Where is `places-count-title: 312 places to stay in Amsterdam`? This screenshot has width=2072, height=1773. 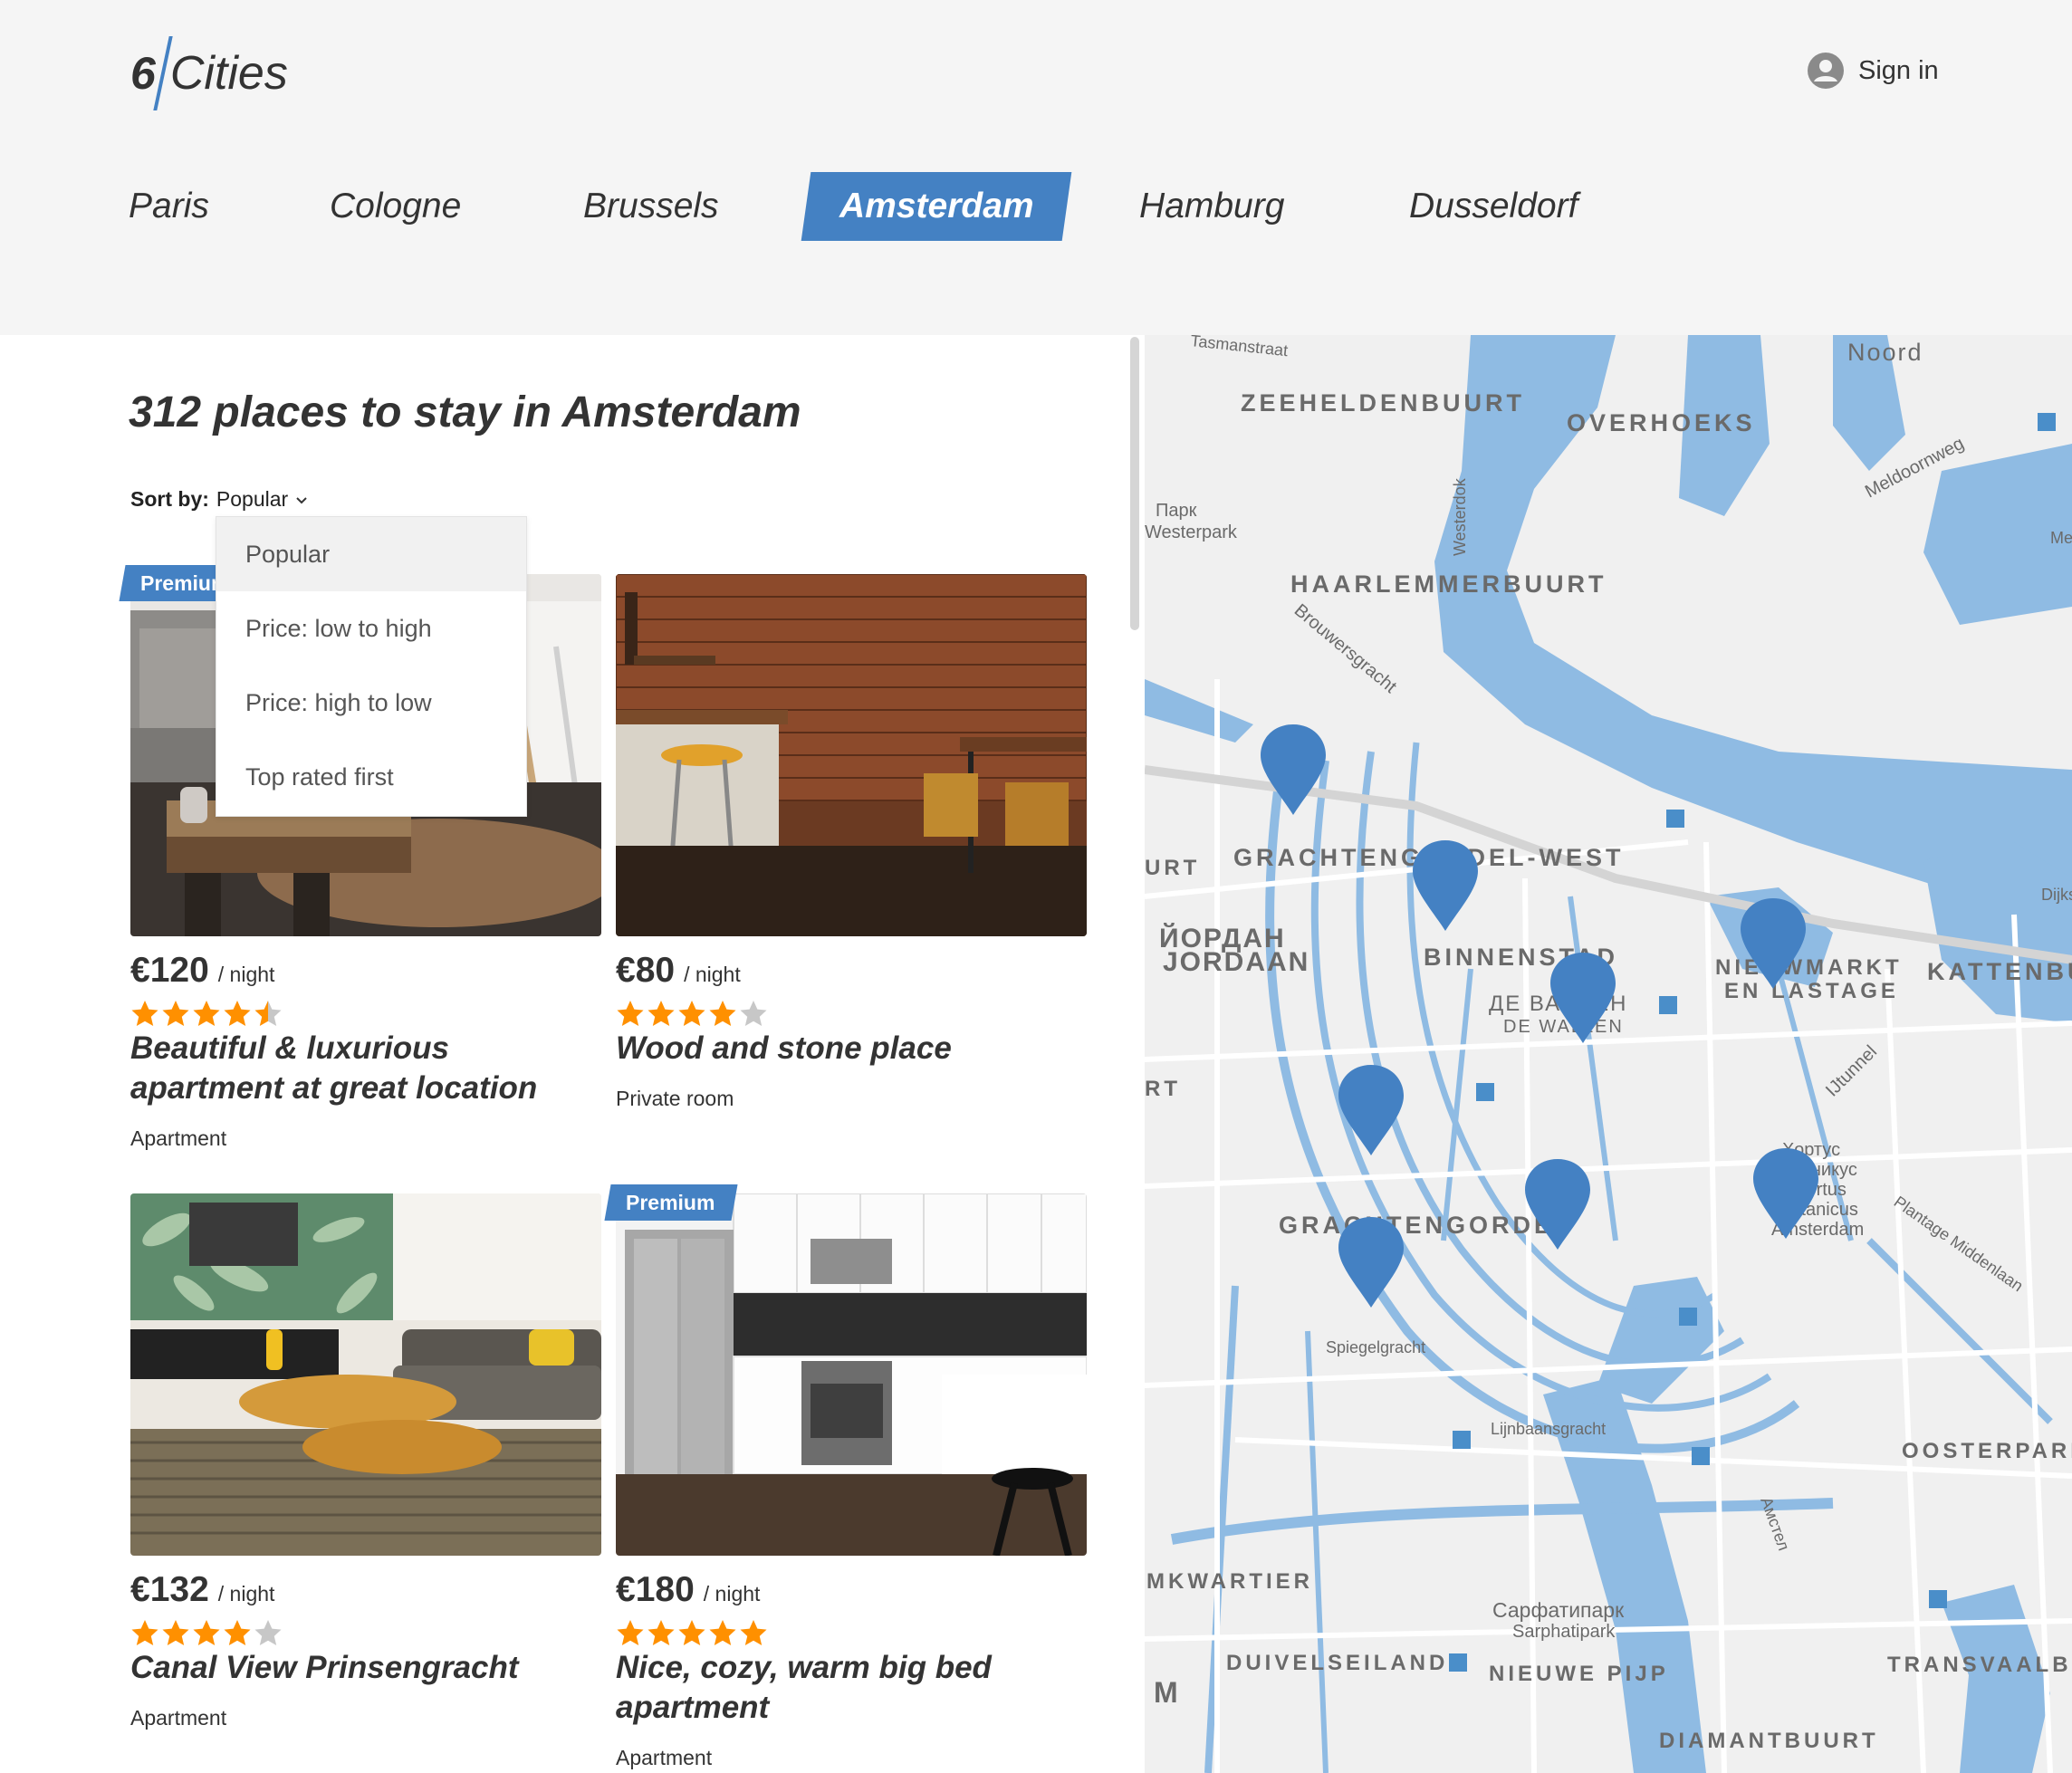 places-count-title: 312 places to stay in Amsterdam is located at coordinates (465, 412).